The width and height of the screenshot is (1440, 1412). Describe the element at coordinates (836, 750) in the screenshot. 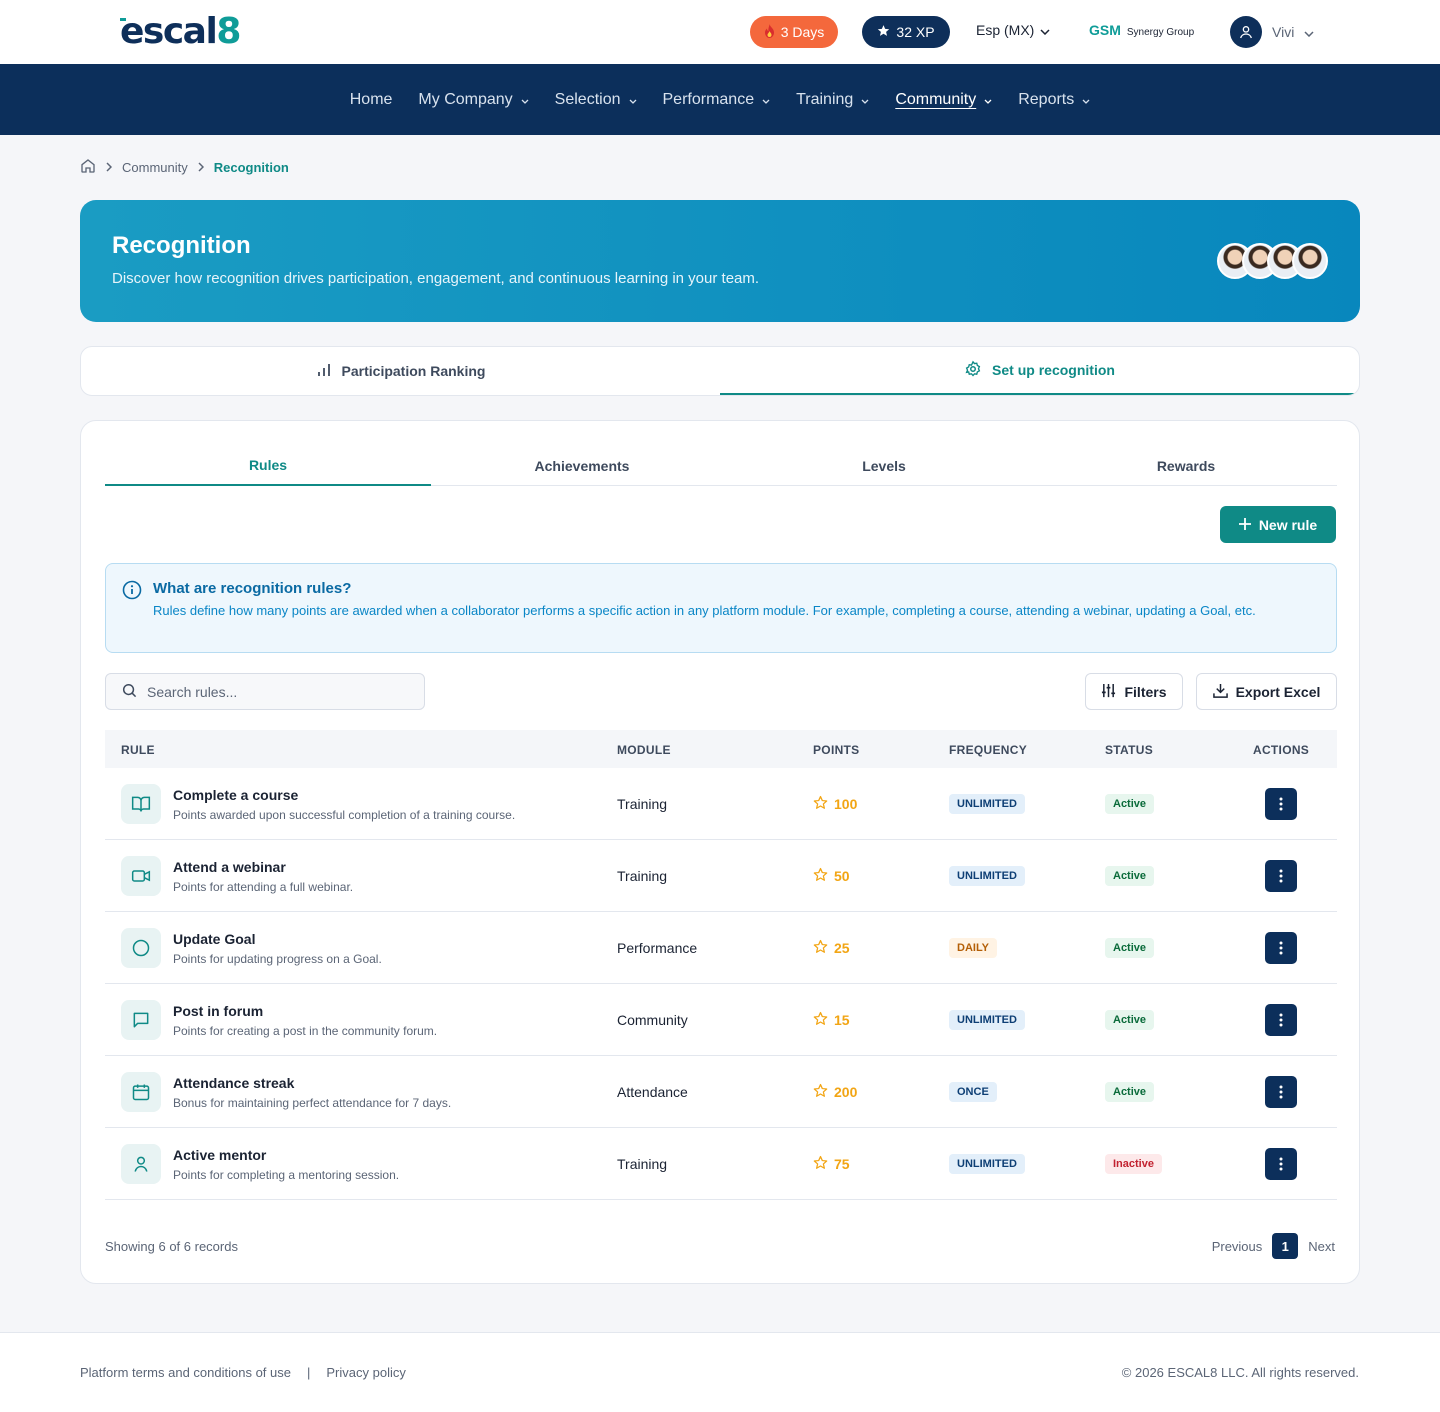

I see `column-header: POINTS` at that location.